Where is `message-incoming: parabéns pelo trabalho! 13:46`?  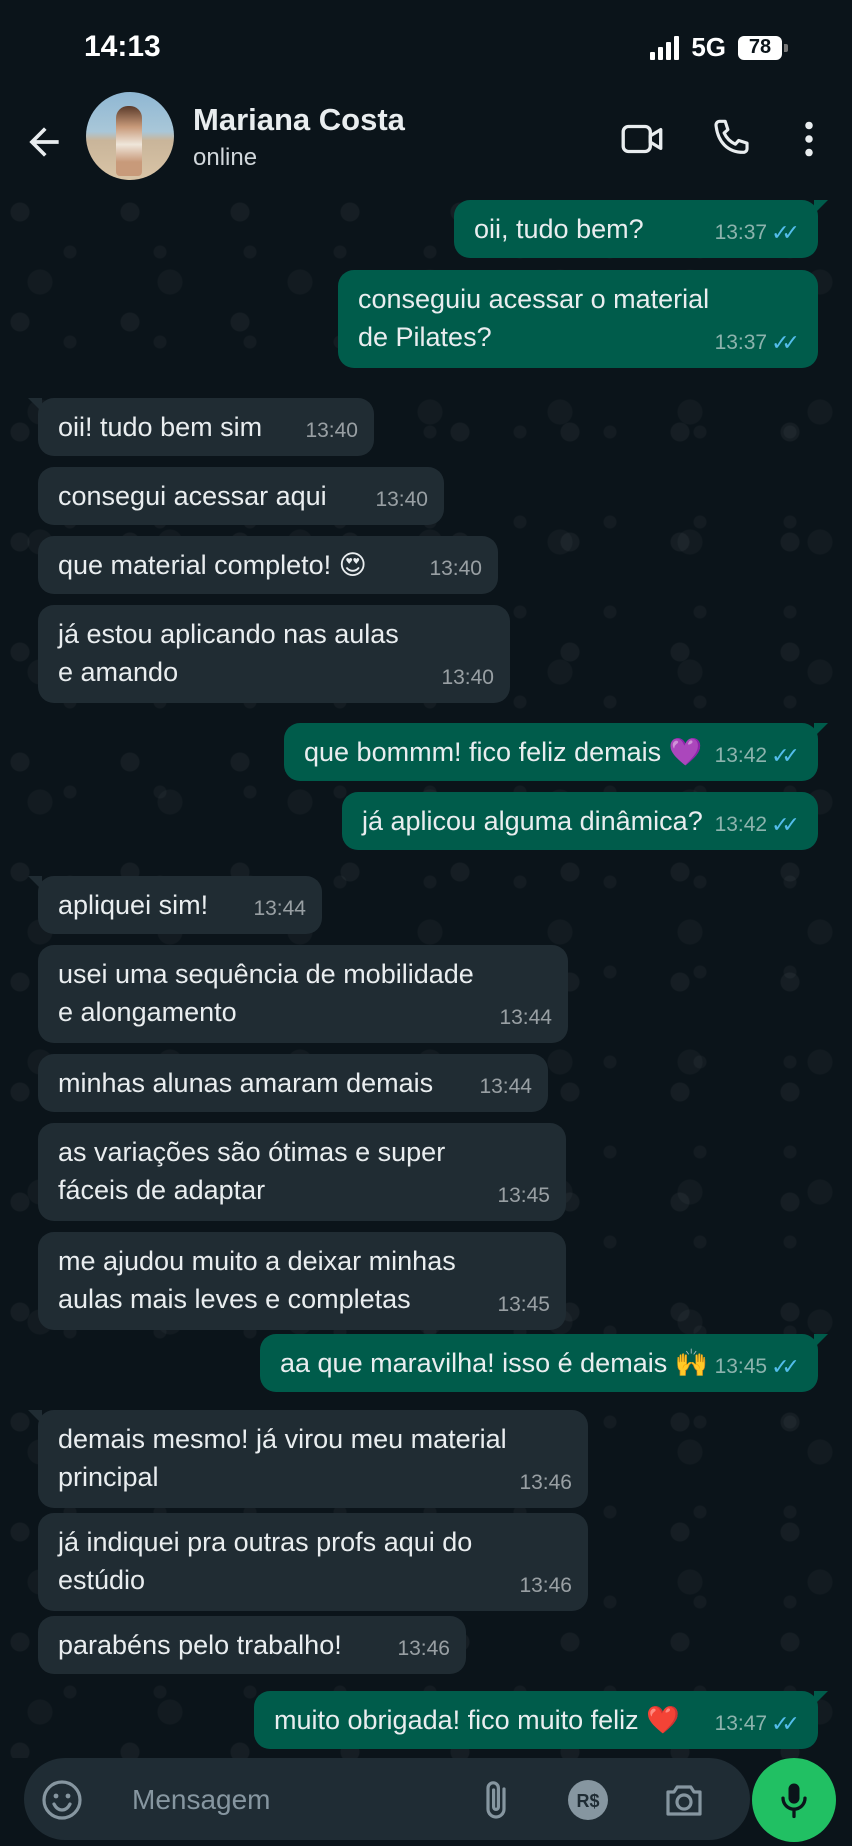 message-incoming: parabéns pelo trabalho! 13:46 is located at coordinates (252, 1645).